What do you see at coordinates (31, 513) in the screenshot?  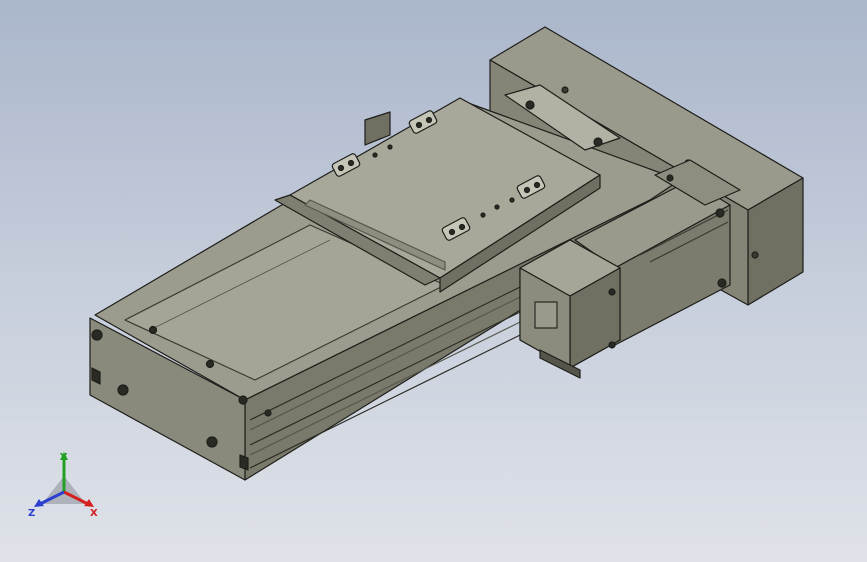 I see `z-axis-label: Z` at bounding box center [31, 513].